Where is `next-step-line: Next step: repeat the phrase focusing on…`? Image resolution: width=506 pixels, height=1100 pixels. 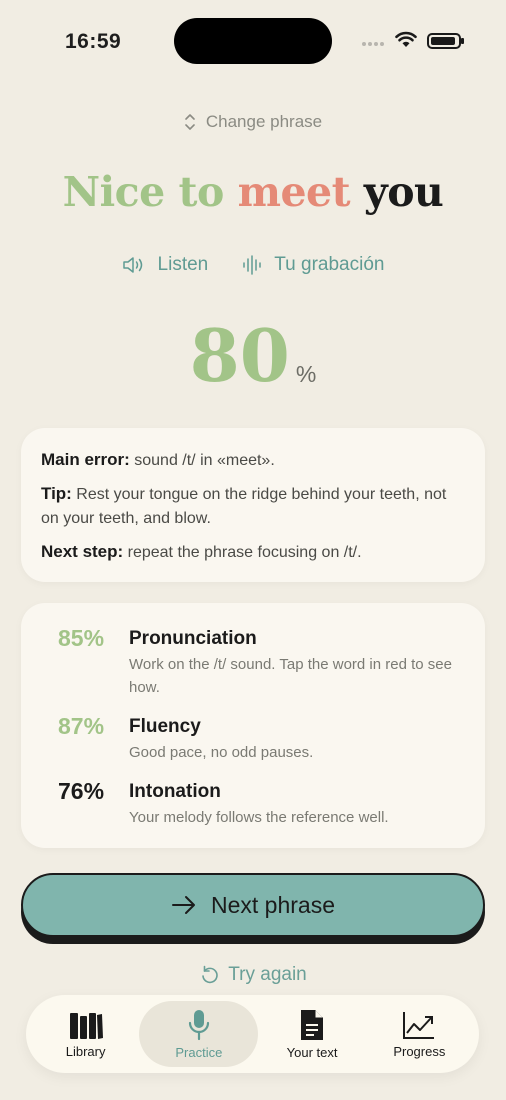
next-step-line: Next step: repeat the phrase focusing on… is located at coordinates (253, 552).